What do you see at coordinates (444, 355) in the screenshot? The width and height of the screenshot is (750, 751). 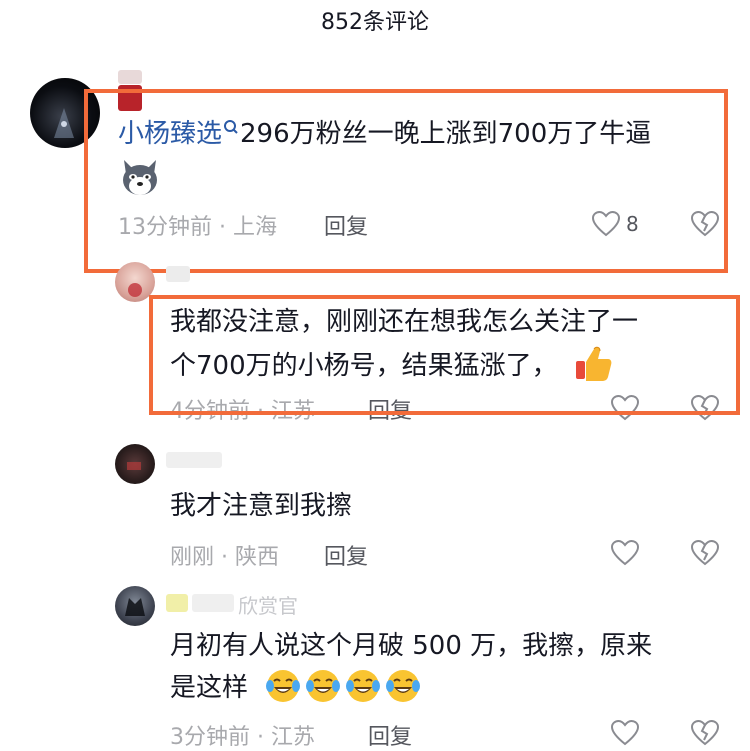 I see `highlight-box` at bounding box center [444, 355].